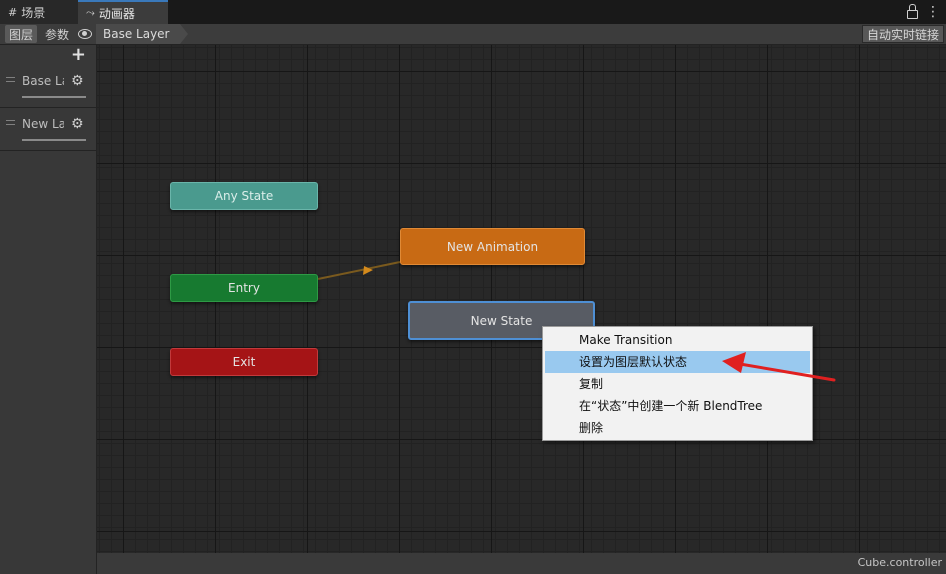 The height and width of the screenshot is (574, 946). Describe the element at coordinates (359, 270) in the screenshot. I see `entry-default-transition` at that location.